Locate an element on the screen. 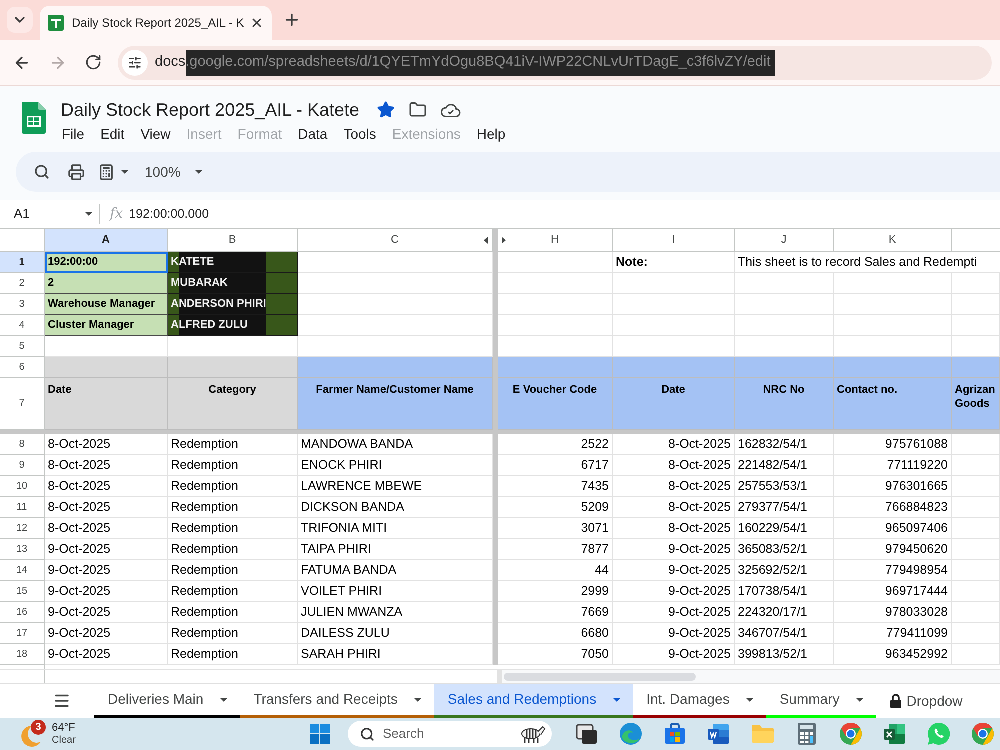 The height and width of the screenshot is (750, 1000). browser-swirl-icon is located at coordinates (631, 734).